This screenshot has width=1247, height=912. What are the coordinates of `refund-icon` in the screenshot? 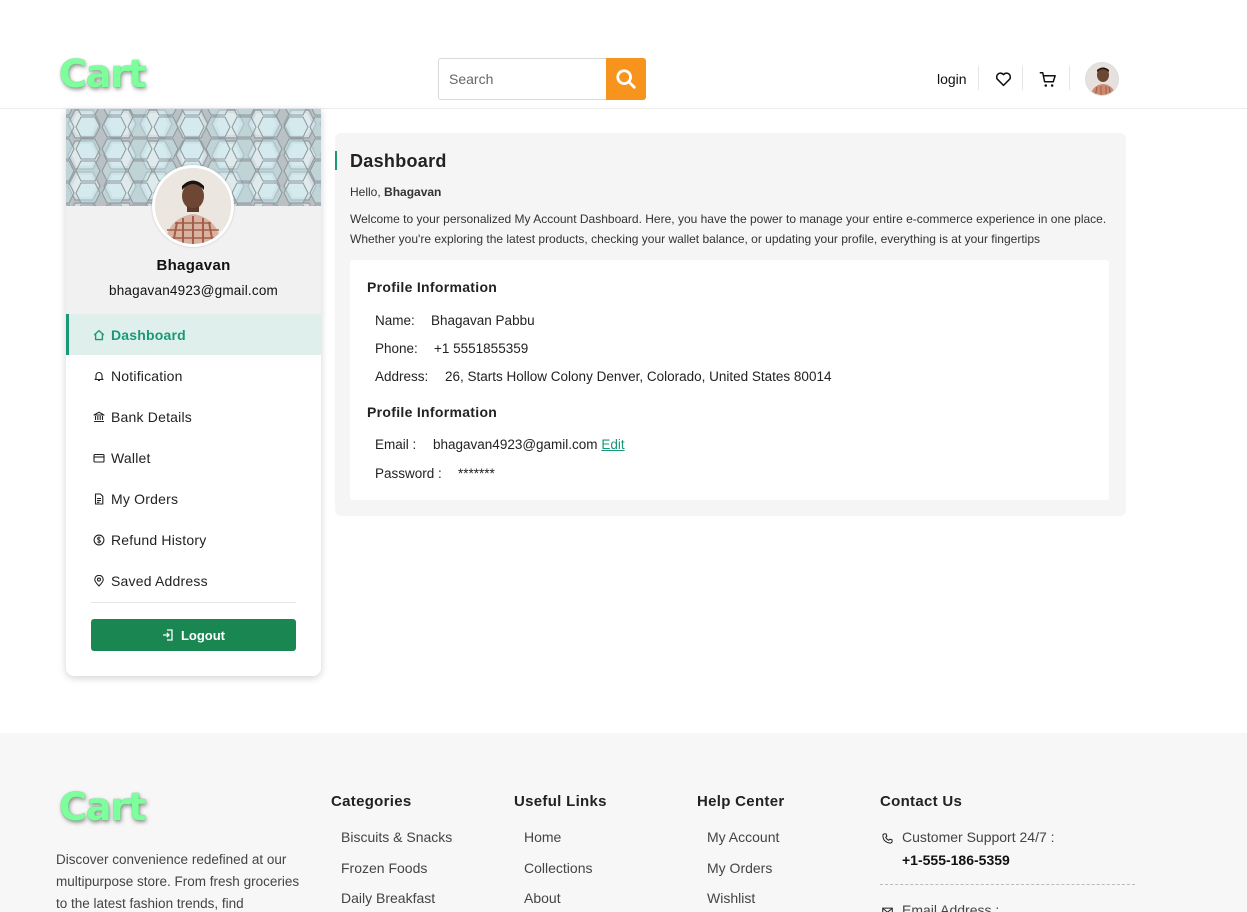 It's located at (99, 540).